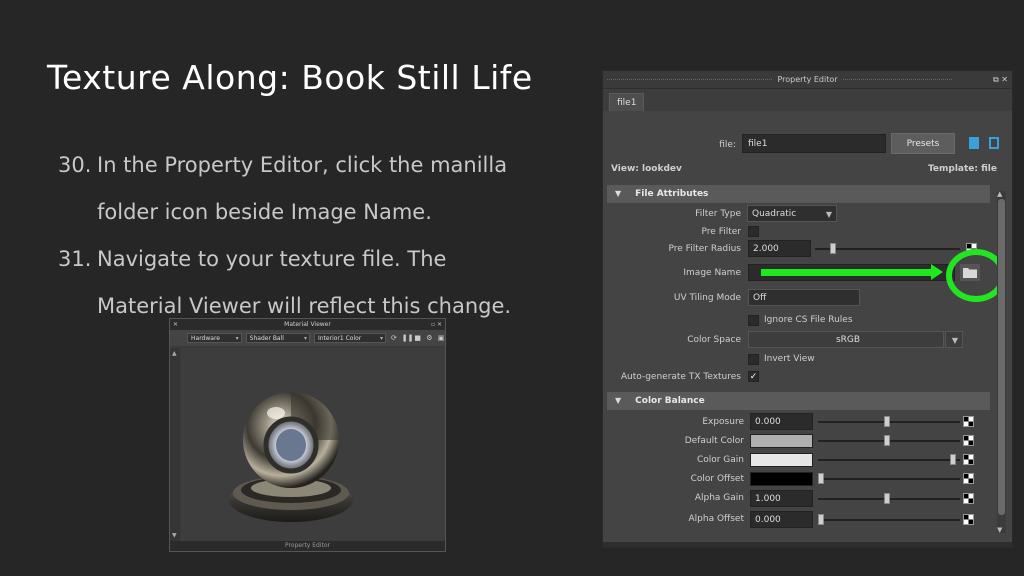 Image resolution: width=1024 pixels, height=576 pixels. Describe the element at coordinates (277, 338) in the screenshot. I see `shader-ball-dropdown: Shader Ball` at that location.